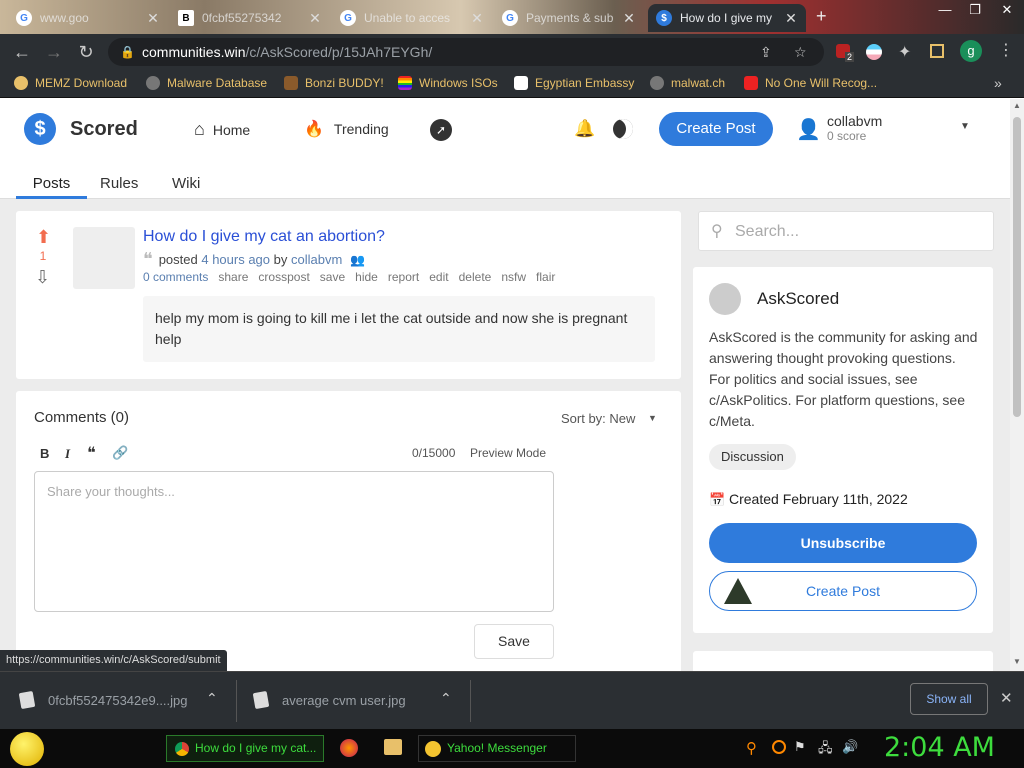 This screenshot has width=1024, height=768. I want to click on action-edit: edit, so click(438, 277).